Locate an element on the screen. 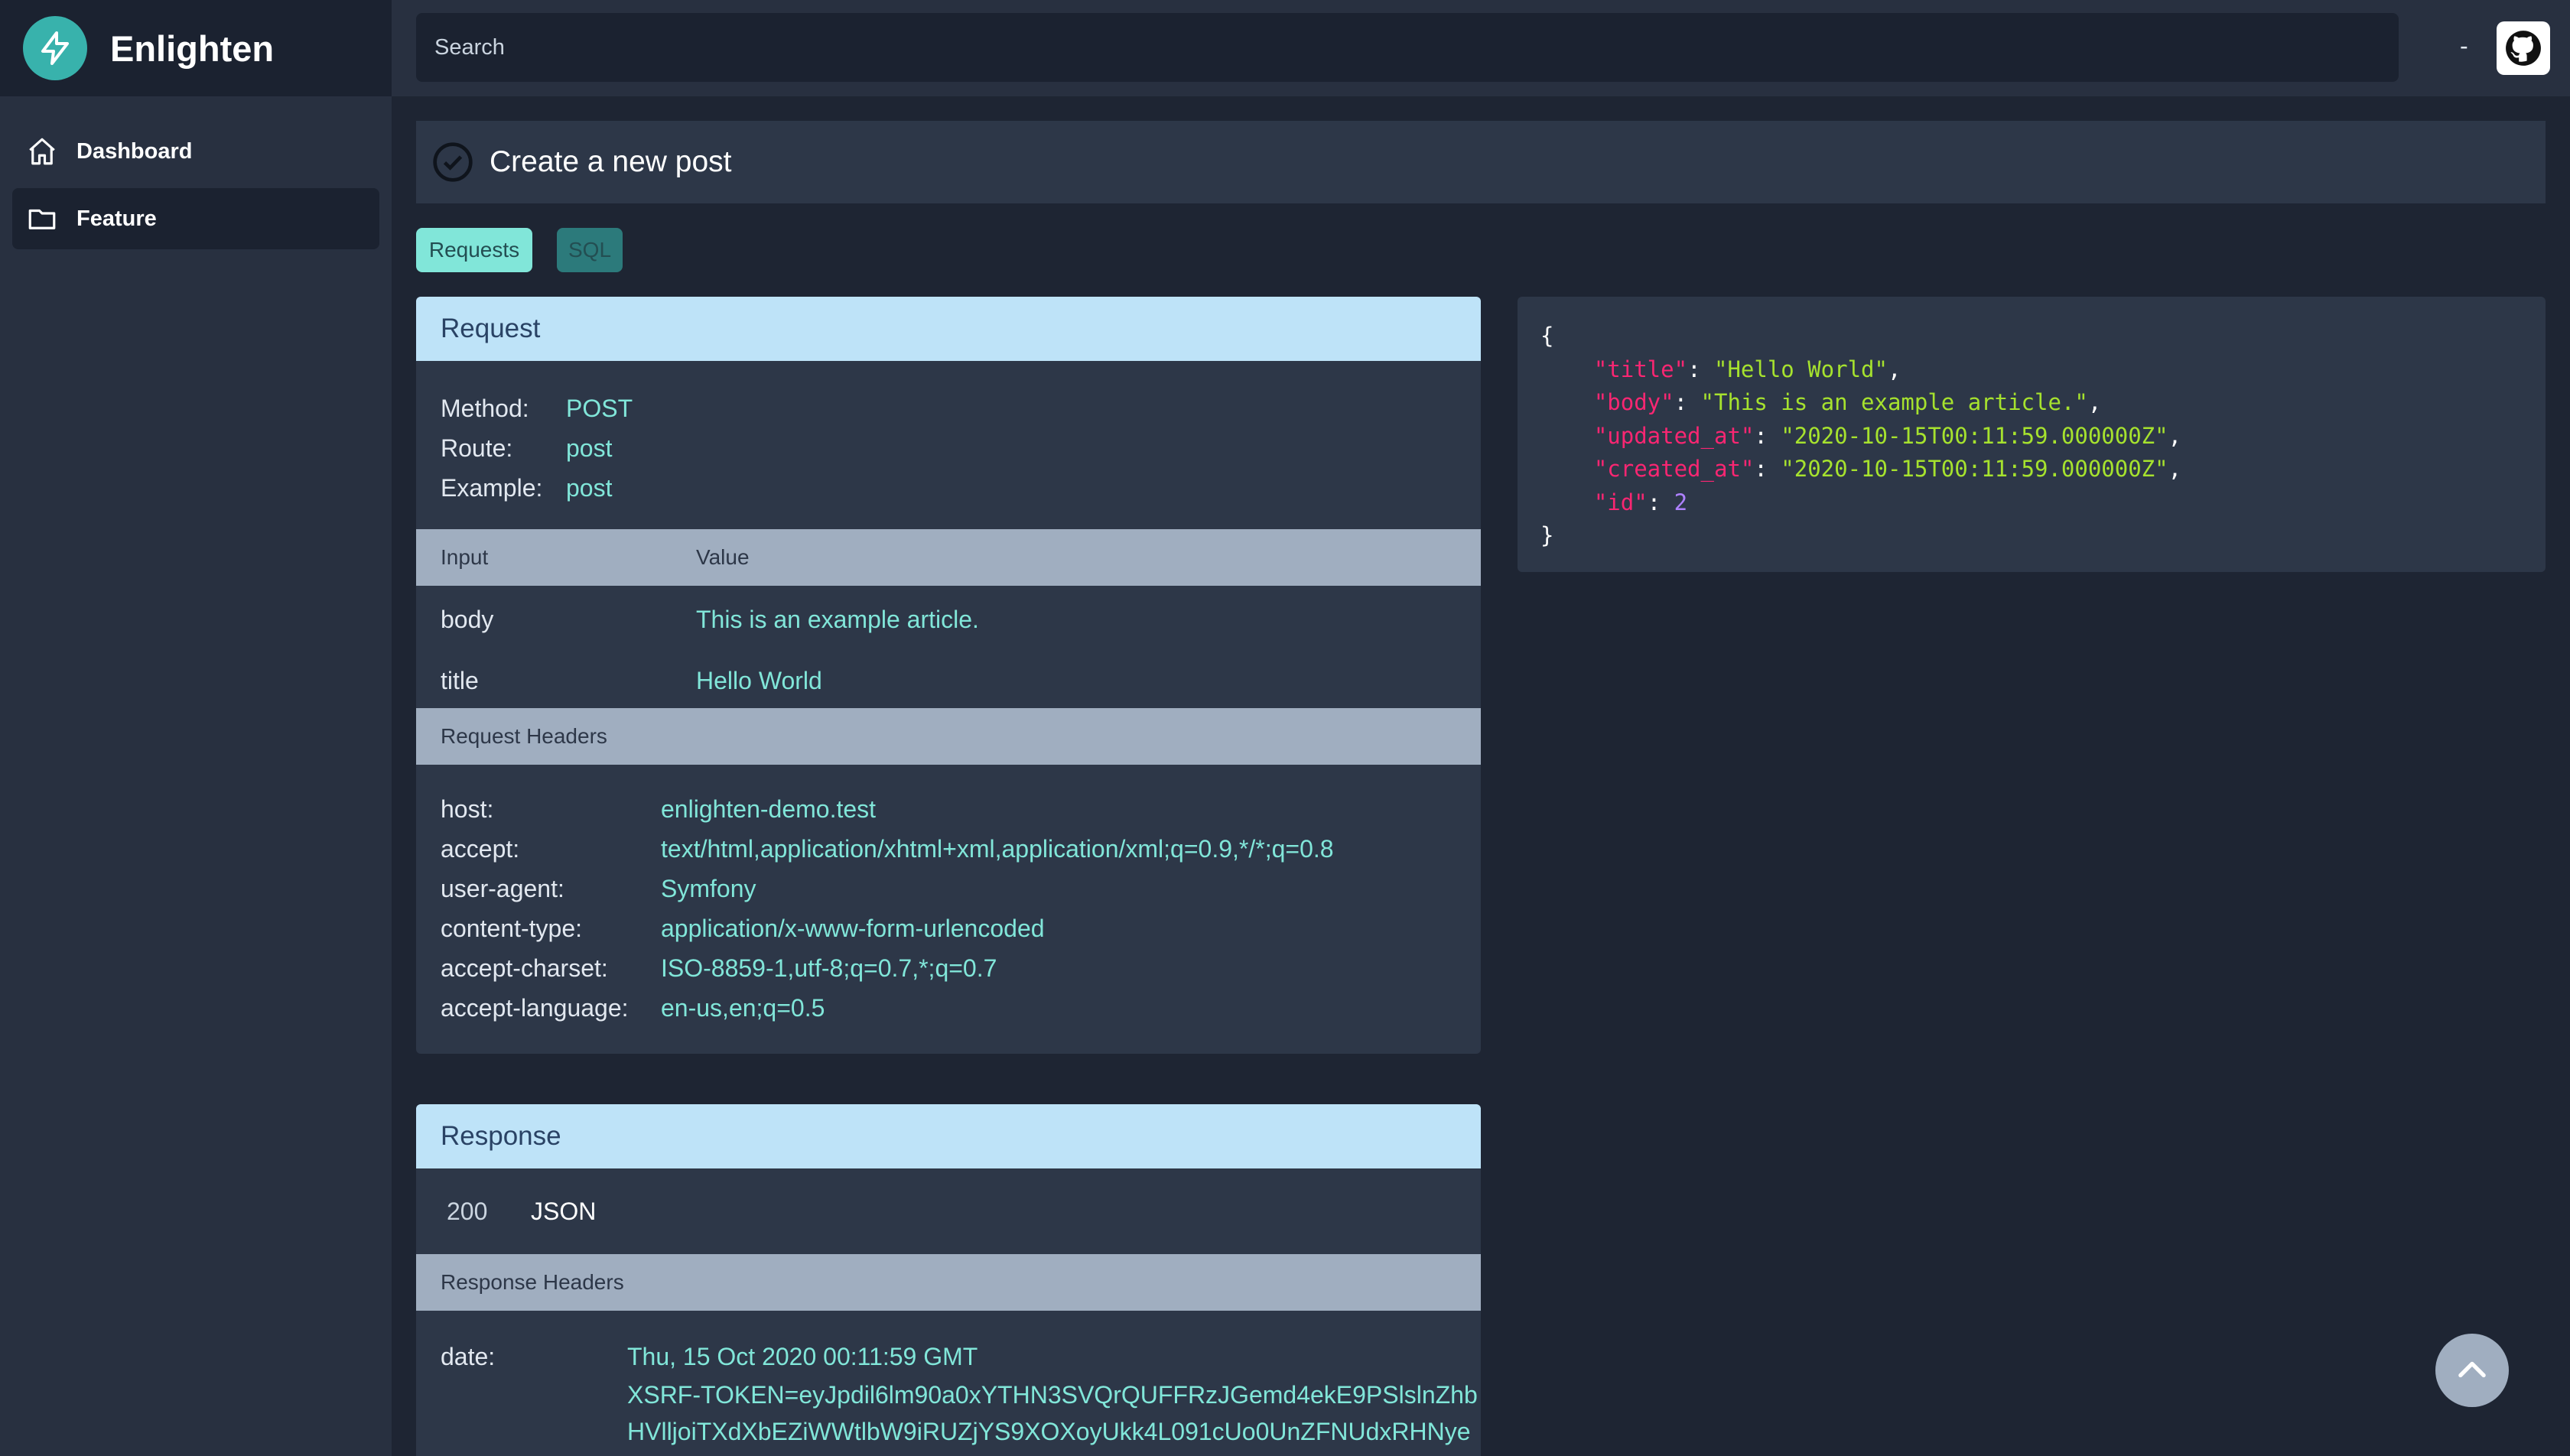 The width and height of the screenshot is (2570, 1456). request-heading: Request is located at coordinates (948, 329).